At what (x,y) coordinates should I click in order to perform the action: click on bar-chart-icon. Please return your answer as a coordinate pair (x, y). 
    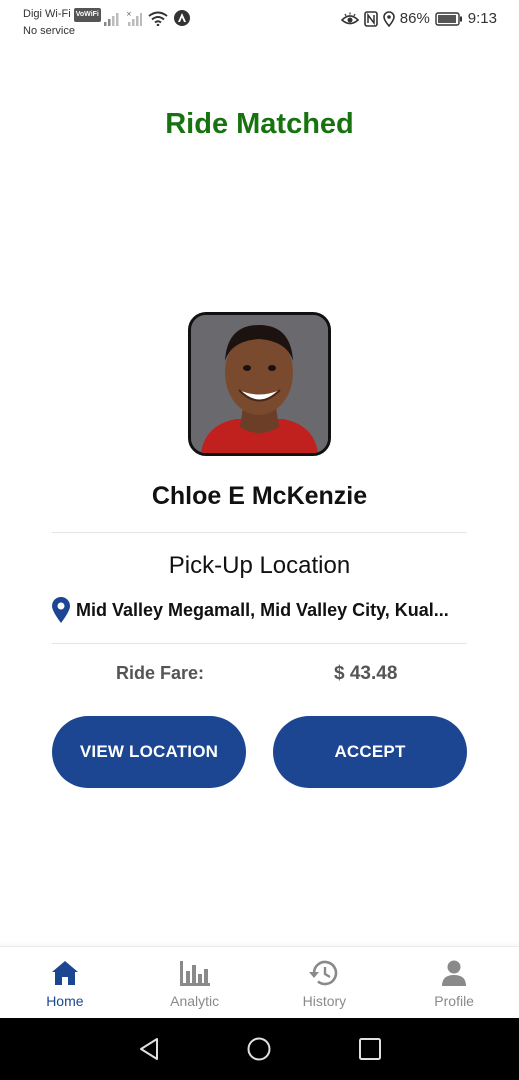
    Looking at the image, I should click on (194, 973).